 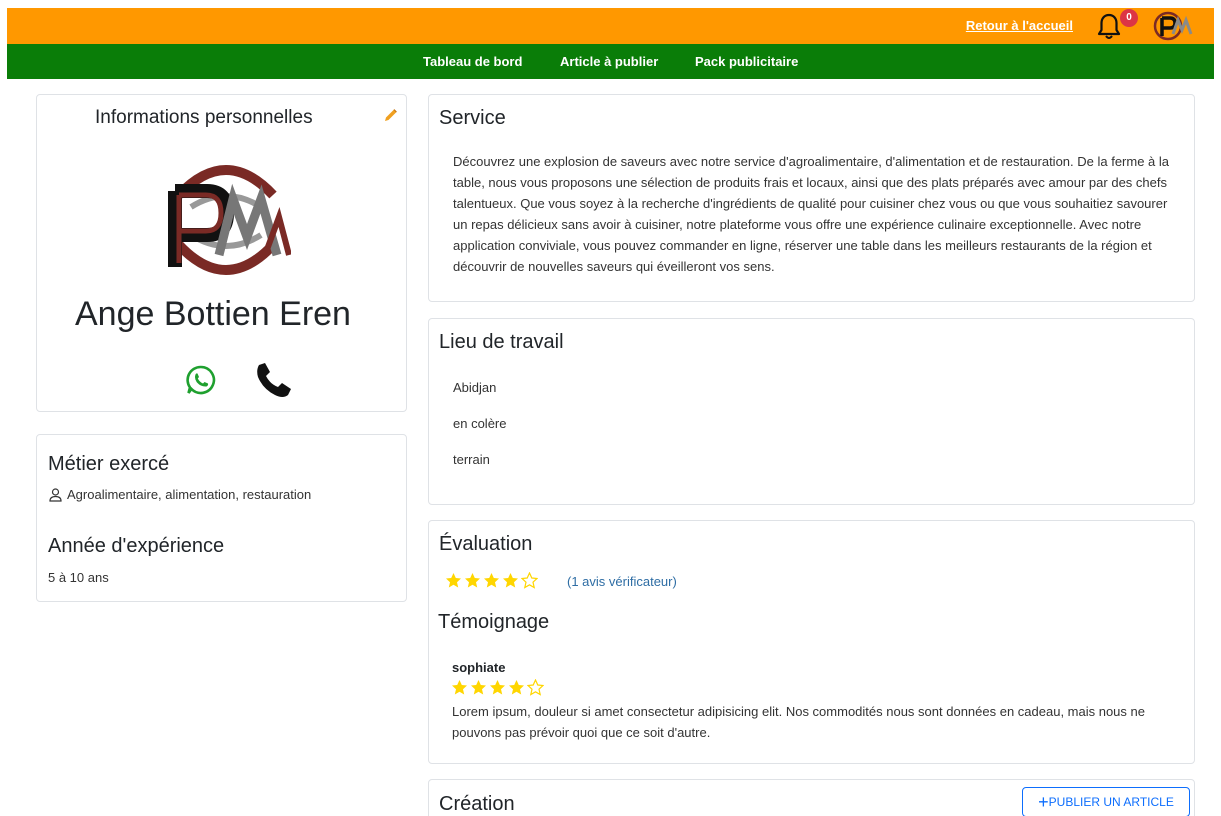 What do you see at coordinates (471, 459) in the screenshot?
I see `workplace-item: terrain` at bounding box center [471, 459].